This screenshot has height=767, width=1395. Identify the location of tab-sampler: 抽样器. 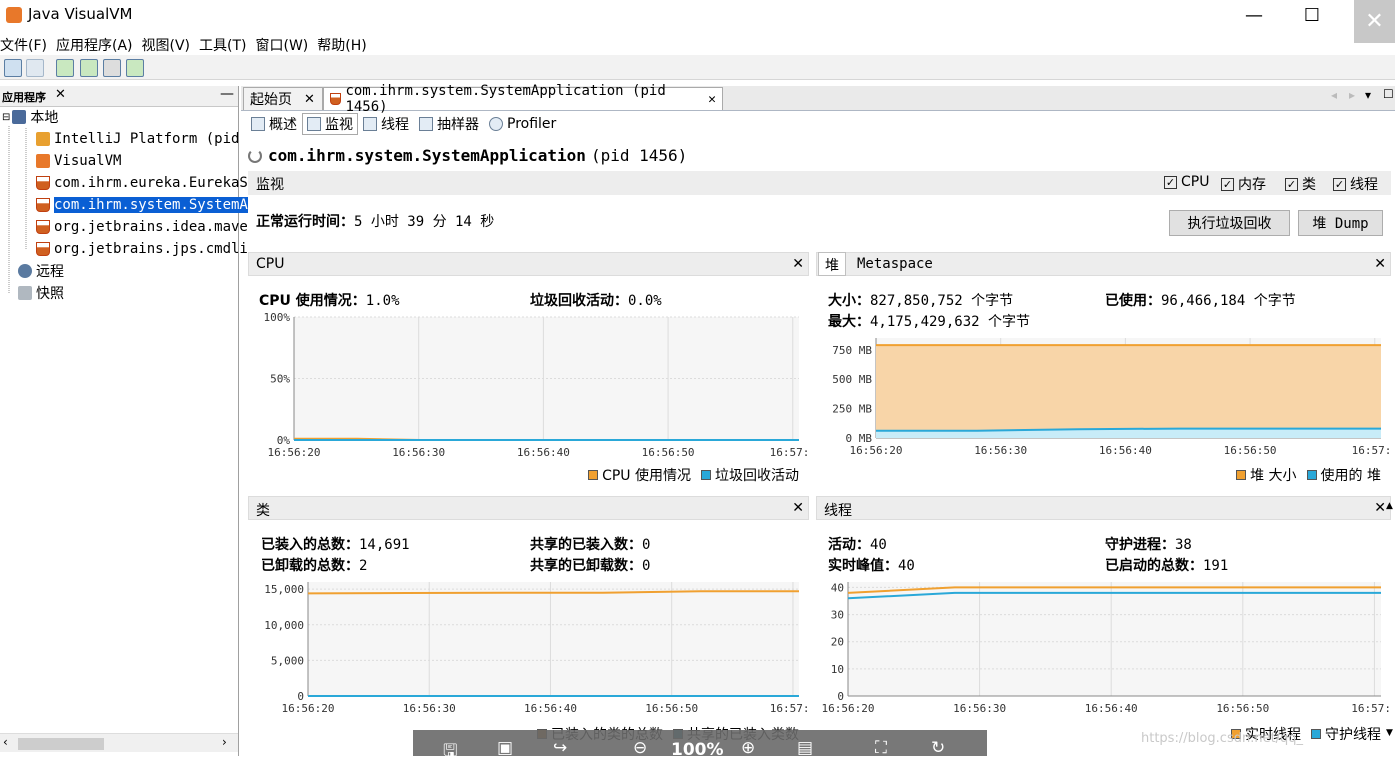
(449, 124).